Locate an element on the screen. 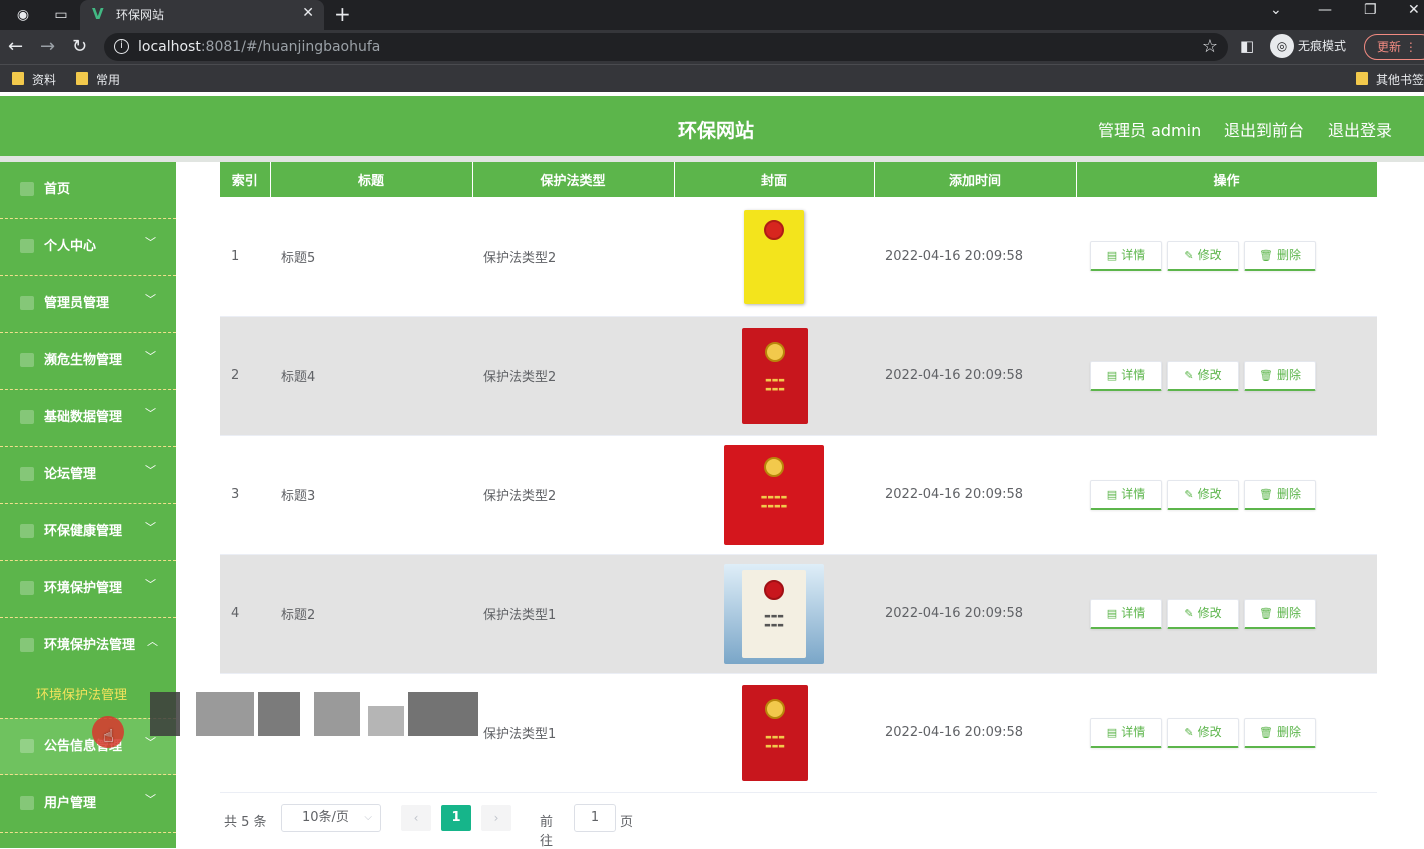 This screenshot has height=849, width=1424. cell-cover: ▬▬▬▬ ▬▬▬▬ is located at coordinates (774, 495).